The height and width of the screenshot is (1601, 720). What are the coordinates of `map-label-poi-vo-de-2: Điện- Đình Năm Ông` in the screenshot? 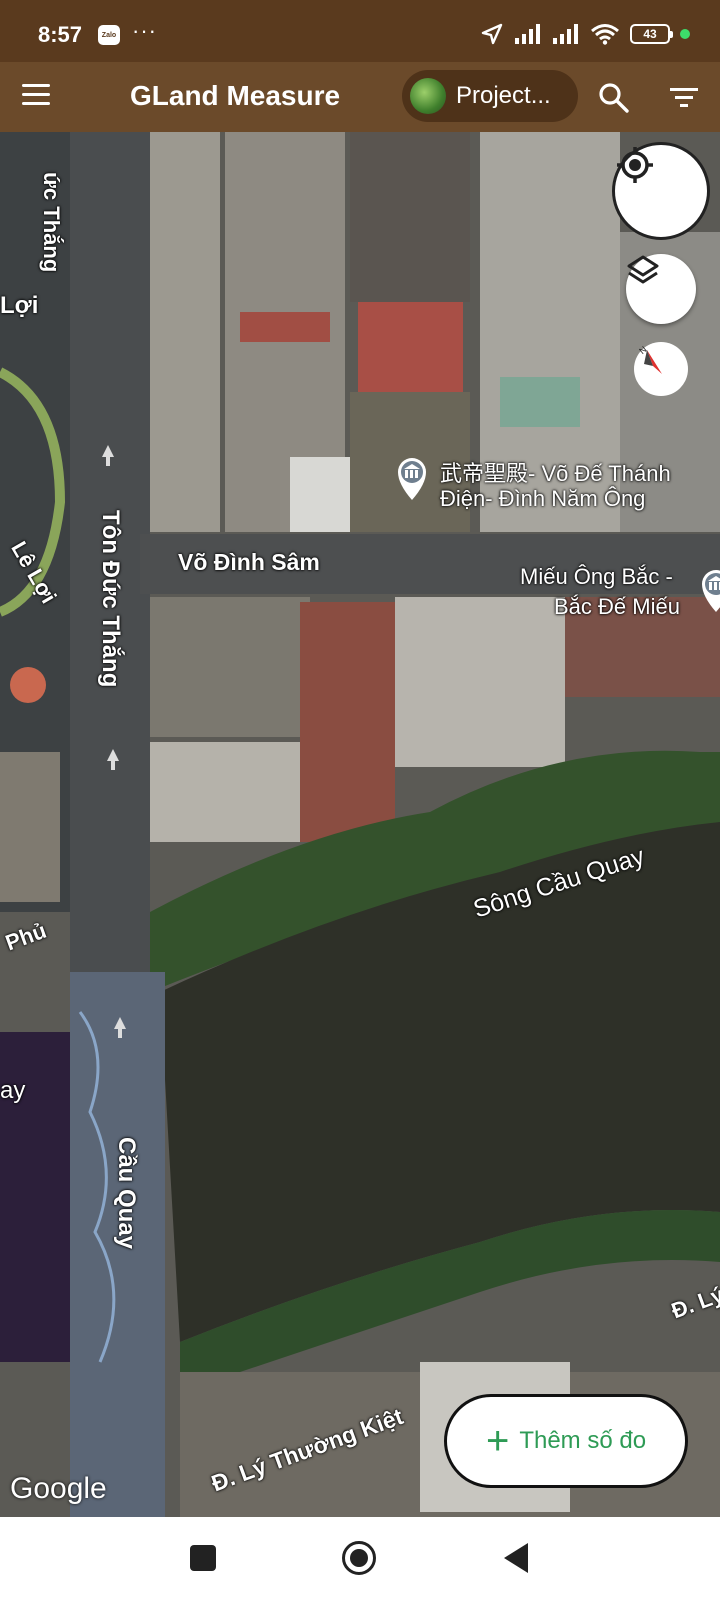 It's located at (543, 498).